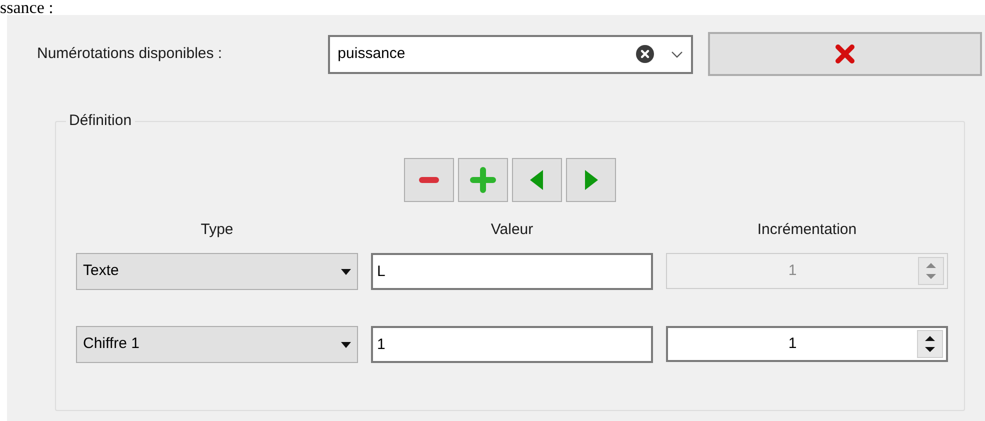 The image size is (985, 421). Describe the element at coordinates (217, 344) in the screenshot. I see `type-dropdown: Chiffre 1` at that location.